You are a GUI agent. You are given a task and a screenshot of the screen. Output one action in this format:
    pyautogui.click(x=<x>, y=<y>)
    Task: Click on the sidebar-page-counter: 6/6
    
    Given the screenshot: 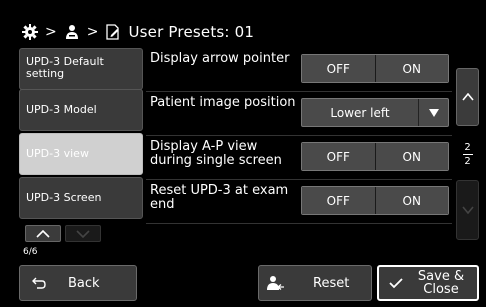 What is the action you would take?
    pyautogui.click(x=30, y=252)
    